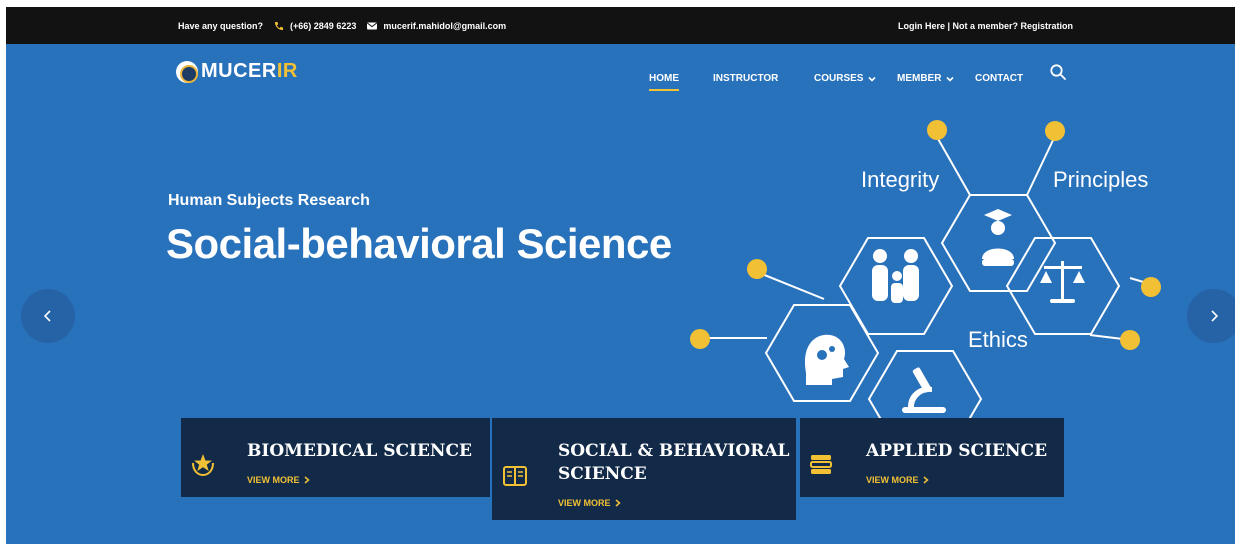 This screenshot has height=544, width=1235. I want to click on graduate-figure-icon, so click(998, 237).